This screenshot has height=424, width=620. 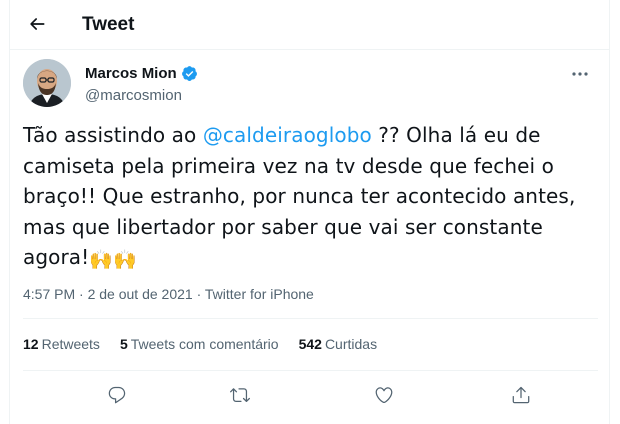 I want to click on retweet-icon, so click(x=240, y=395).